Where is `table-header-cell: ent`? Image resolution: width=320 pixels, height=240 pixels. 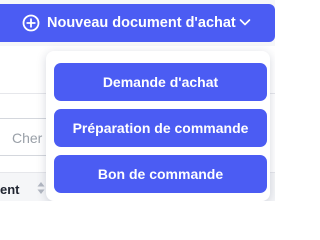 table-header-cell: ent is located at coordinates (10, 189).